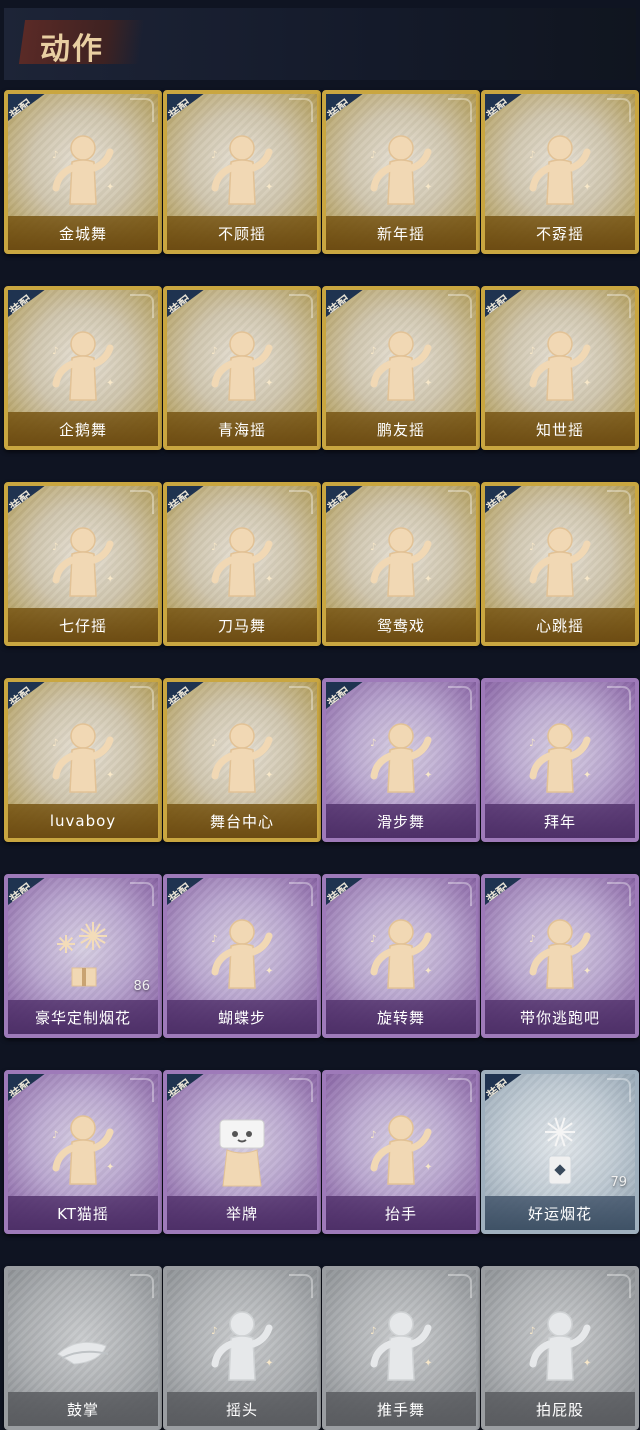 The height and width of the screenshot is (1430, 640). Describe the element at coordinates (560, 1213) in the screenshot. I see `emote-name: 好运烟花` at that location.